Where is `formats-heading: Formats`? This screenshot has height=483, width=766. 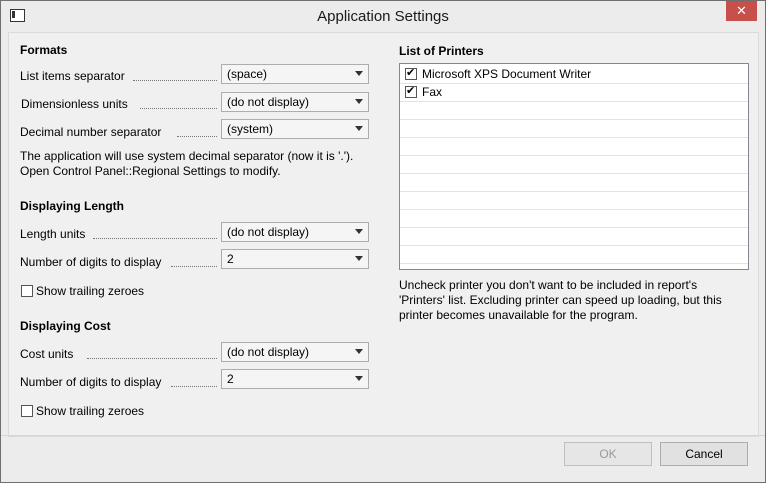 formats-heading: Formats is located at coordinates (44, 50).